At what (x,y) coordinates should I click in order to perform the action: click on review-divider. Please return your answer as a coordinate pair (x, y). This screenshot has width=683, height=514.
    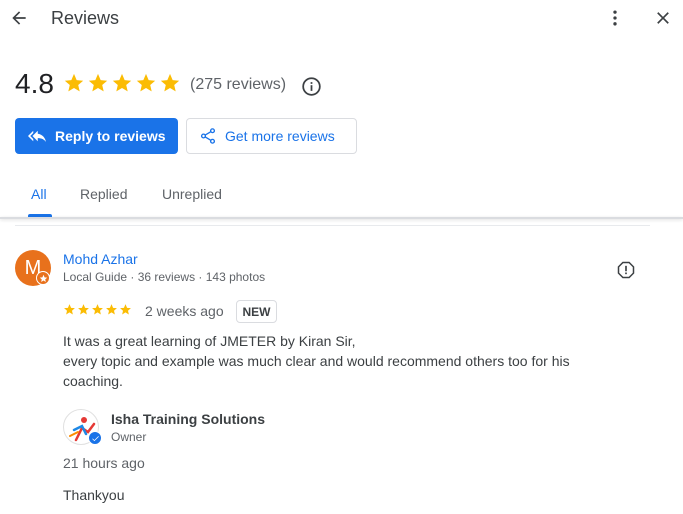
    Looking at the image, I should click on (332, 225).